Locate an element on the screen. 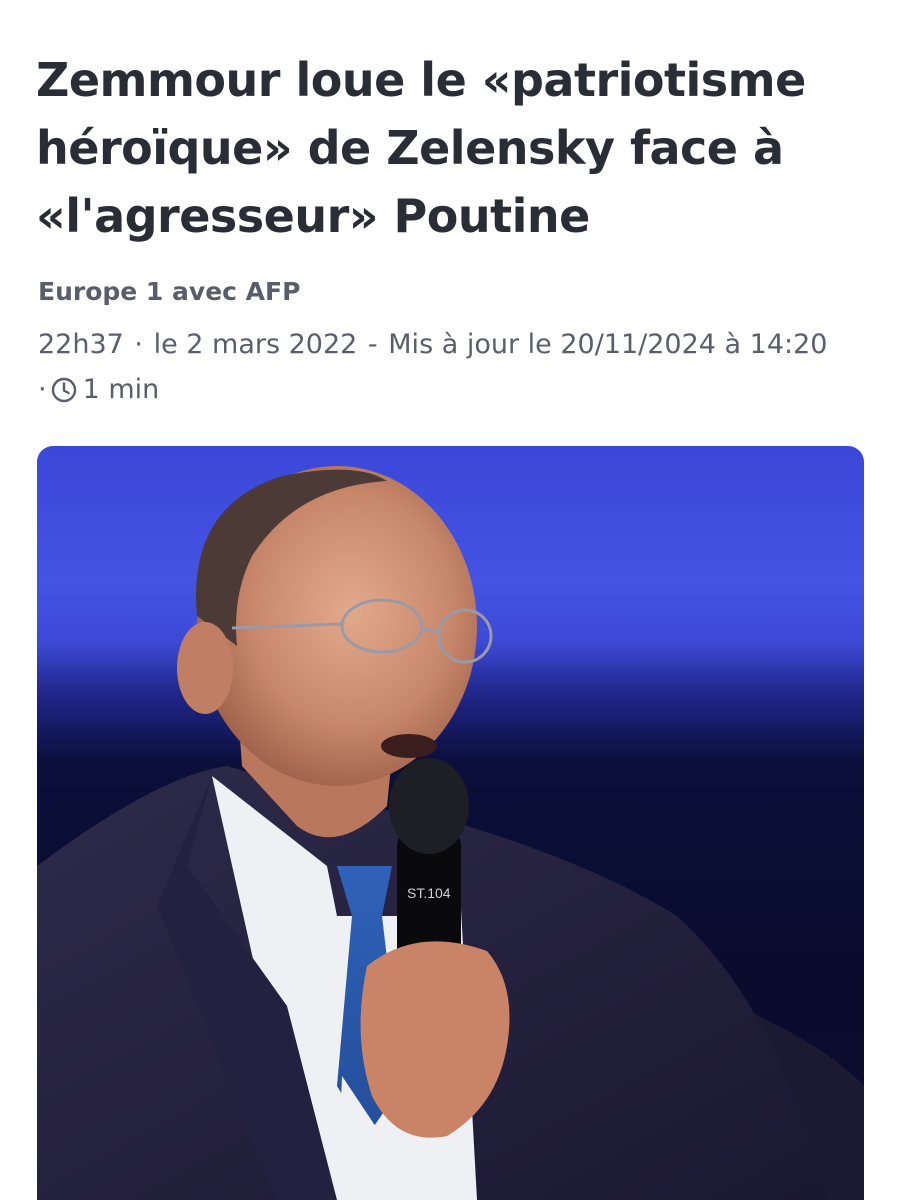 This screenshot has height=1200, width=901. publish-date: le 2 mars 2022 is located at coordinates (255, 344).